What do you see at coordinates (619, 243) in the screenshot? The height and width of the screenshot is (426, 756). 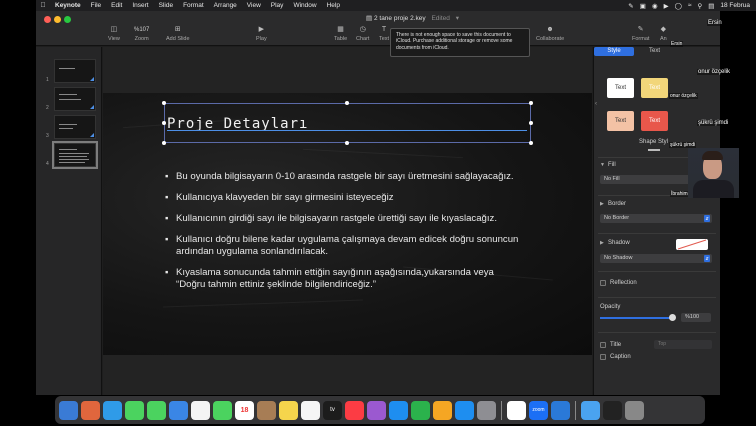 I see `shadow-label: Shadow` at bounding box center [619, 243].